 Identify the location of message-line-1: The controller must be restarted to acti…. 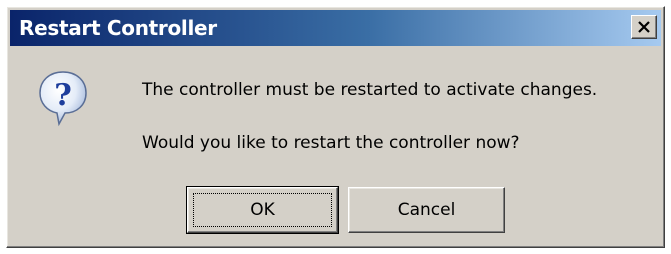
(370, 90).